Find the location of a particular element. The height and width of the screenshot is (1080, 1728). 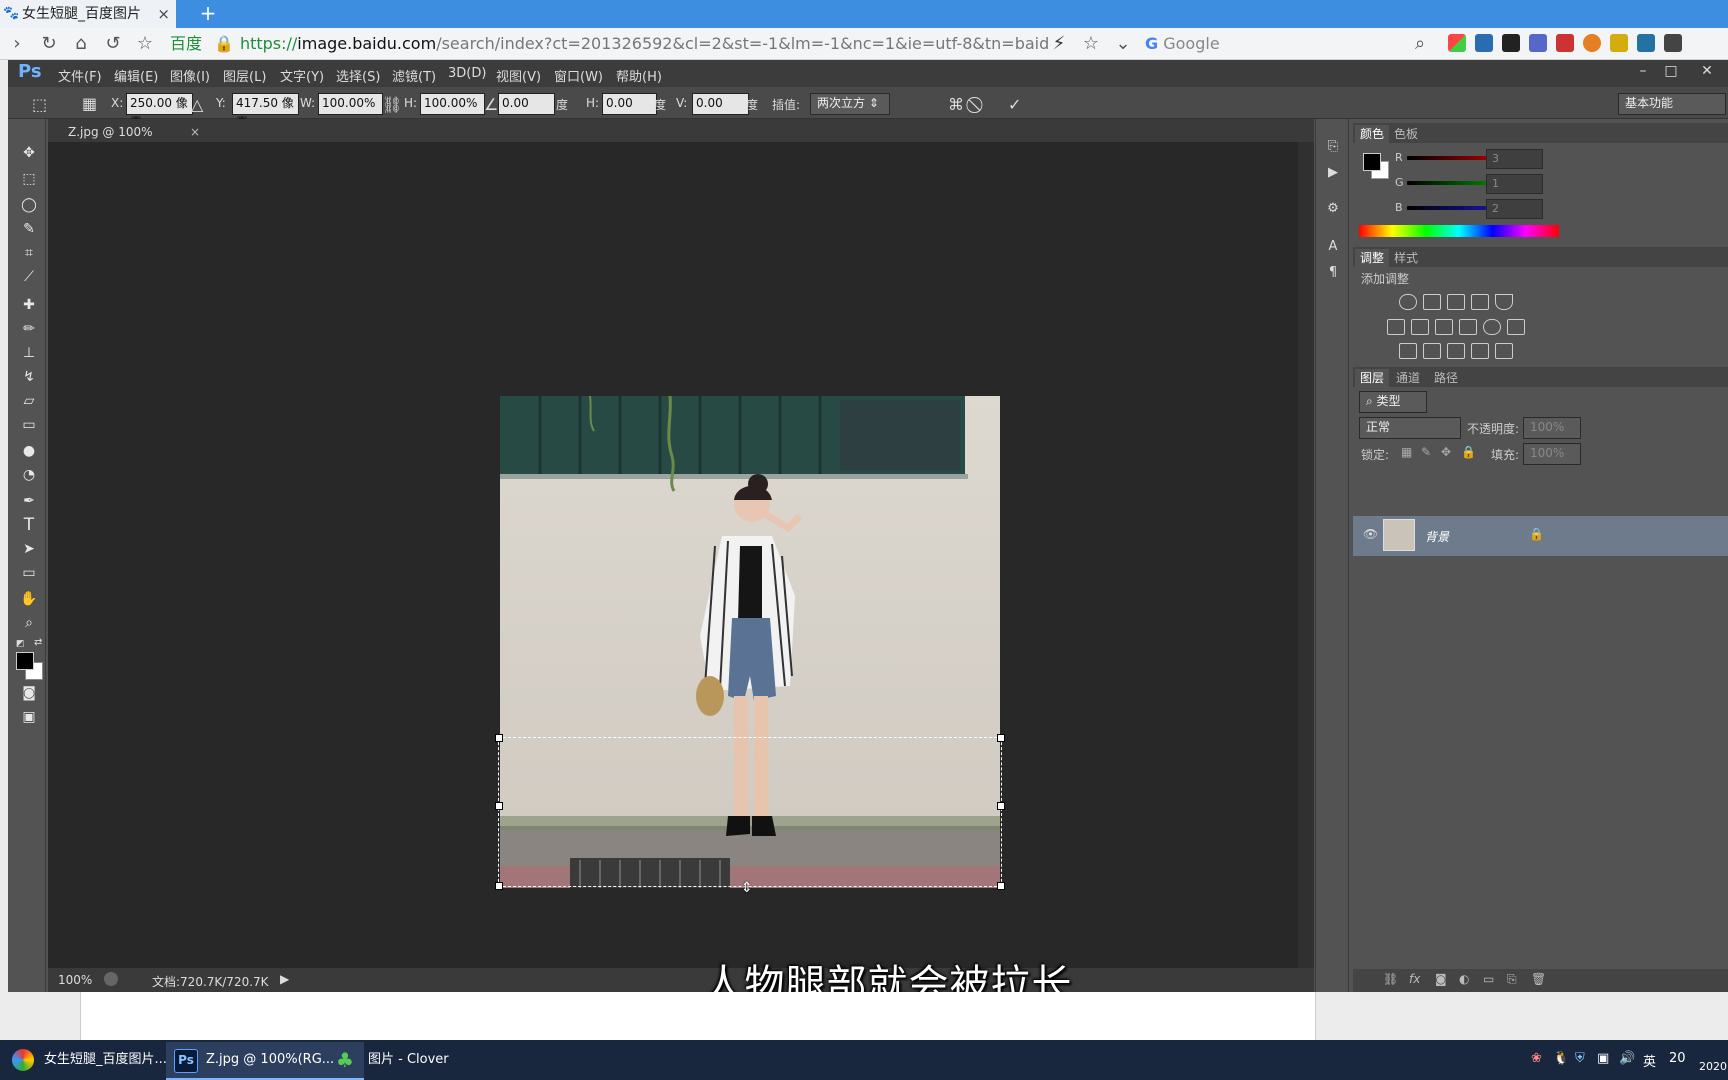

photo-filter-icon is located at coordinates (1468, 327).